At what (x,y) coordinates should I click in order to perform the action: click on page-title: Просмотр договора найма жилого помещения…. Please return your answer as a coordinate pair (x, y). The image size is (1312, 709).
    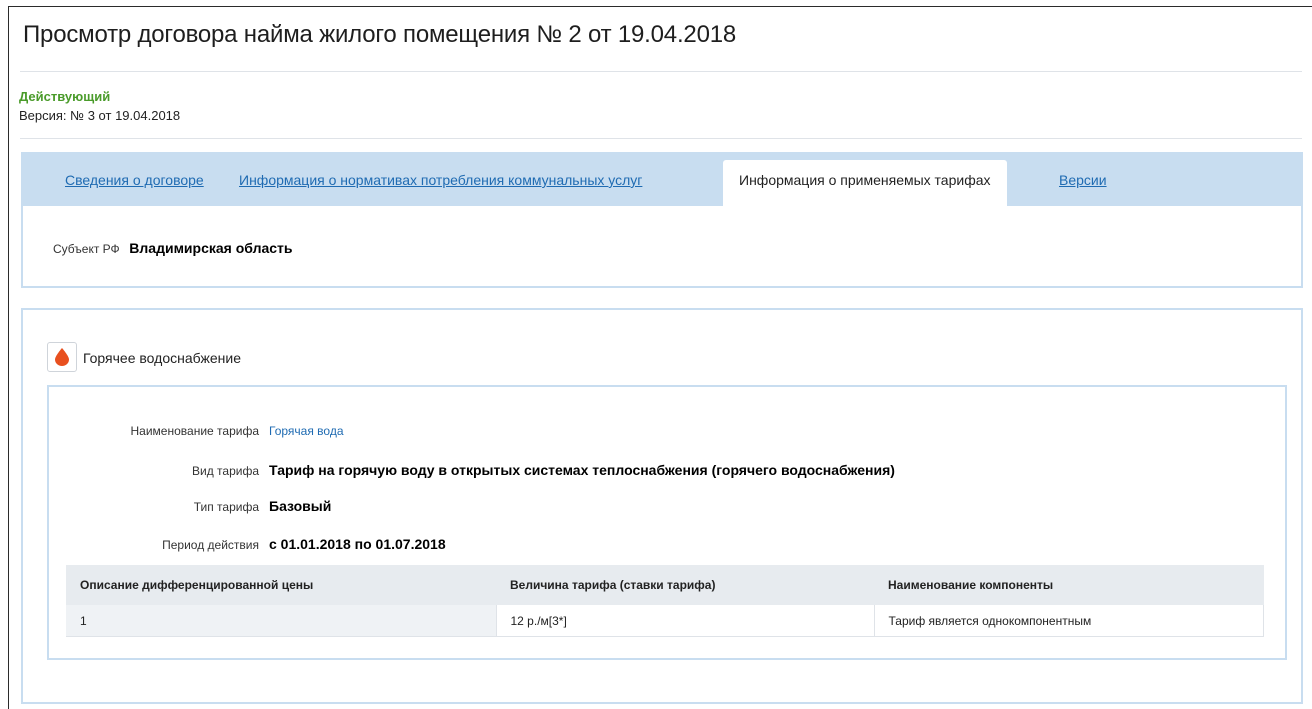
    Looking at the image, I should click on (380, 34).